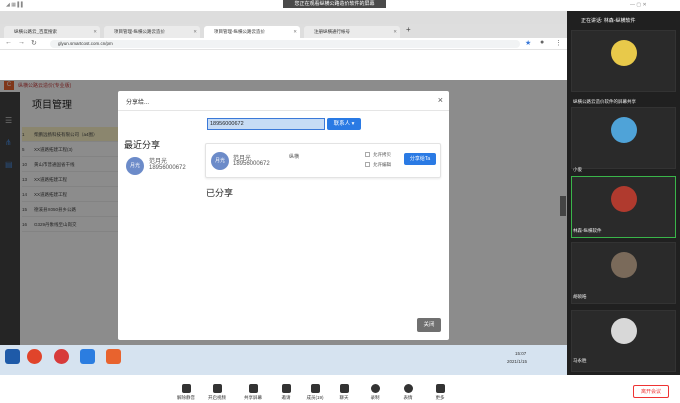 This screenshot has width=680, height=403. Describe the element at coordinates (367, 154) in the screenshot. I see `allow-copy-checkbox` at that location.